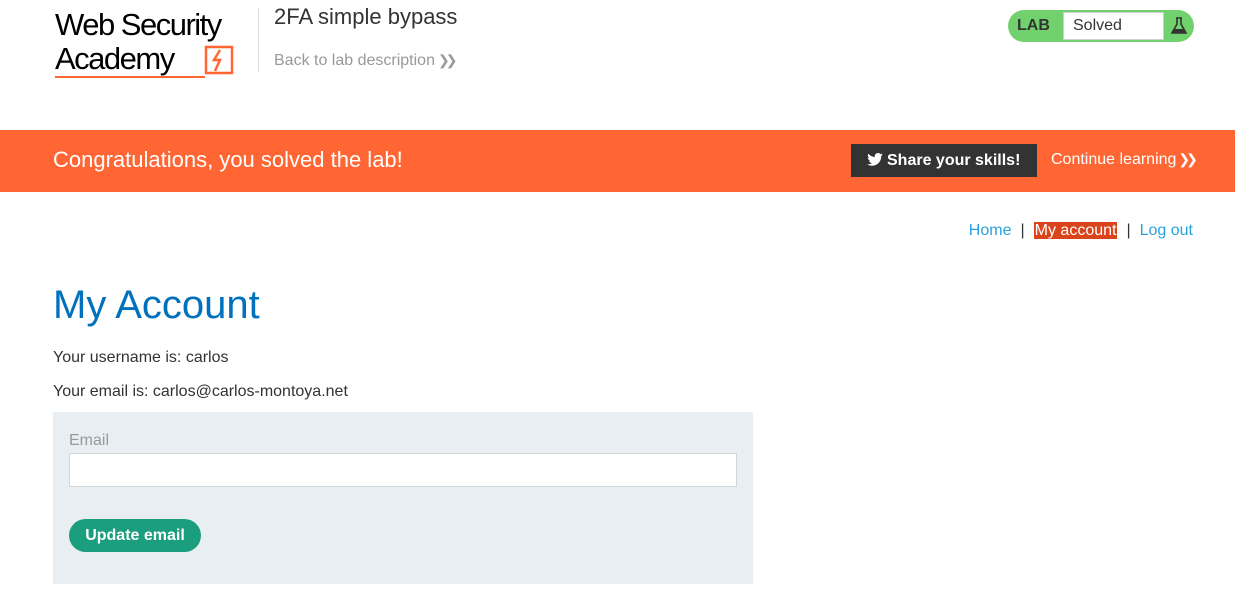 Image resolution: width=1235 pixels, height=594 pixels. Describe the element at coordinates (219, 60) in the screenshot. I see `lightning-bolt-icon` at that location.